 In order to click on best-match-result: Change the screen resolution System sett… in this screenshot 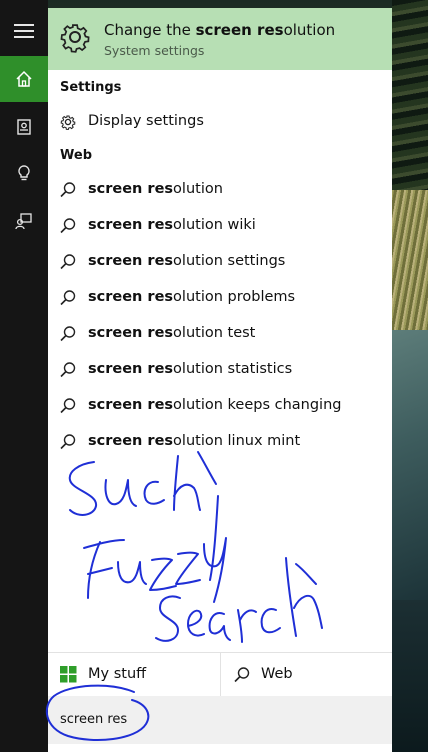, I will do `click(220, 39)`.